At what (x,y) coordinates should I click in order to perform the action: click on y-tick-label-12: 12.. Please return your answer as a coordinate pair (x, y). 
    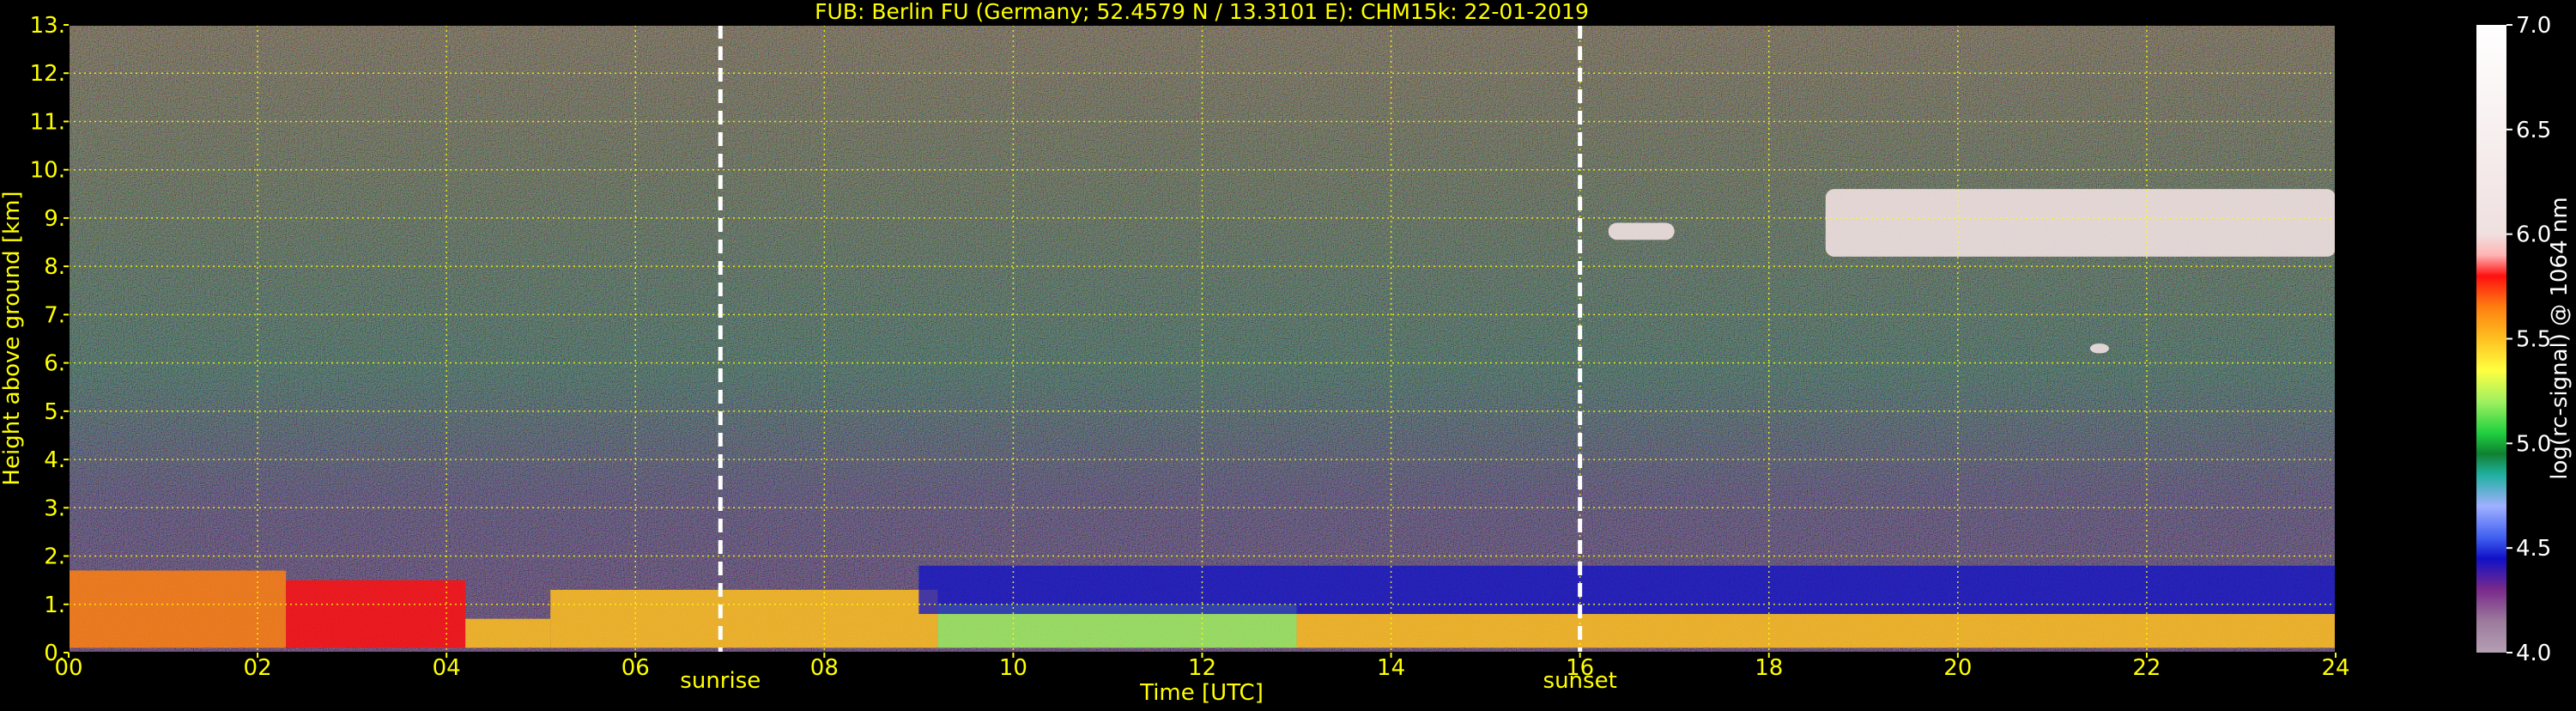
    Looking at the image, I should click on (47, 74).